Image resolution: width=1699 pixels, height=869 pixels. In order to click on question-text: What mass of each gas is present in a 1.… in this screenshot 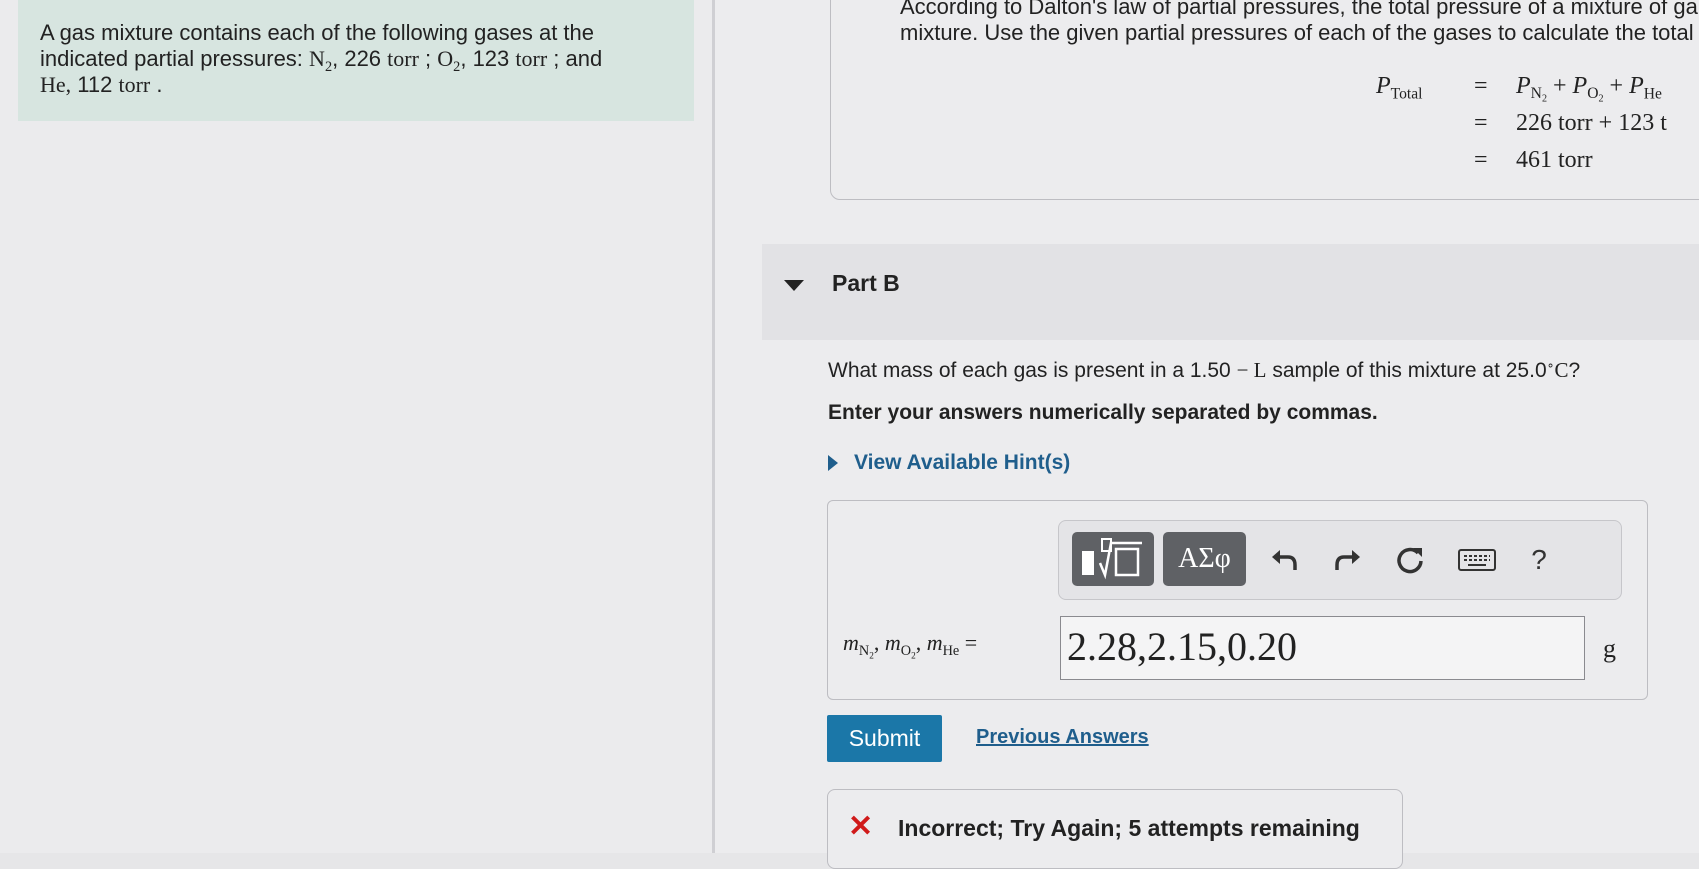, I will do `click(1204, 370)`.